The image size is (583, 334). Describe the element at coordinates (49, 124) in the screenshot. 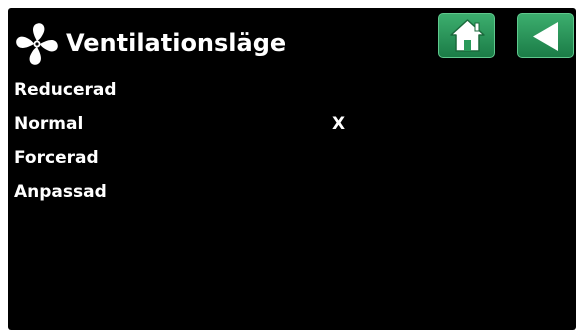

I see `mode-label: Normal` at that location.